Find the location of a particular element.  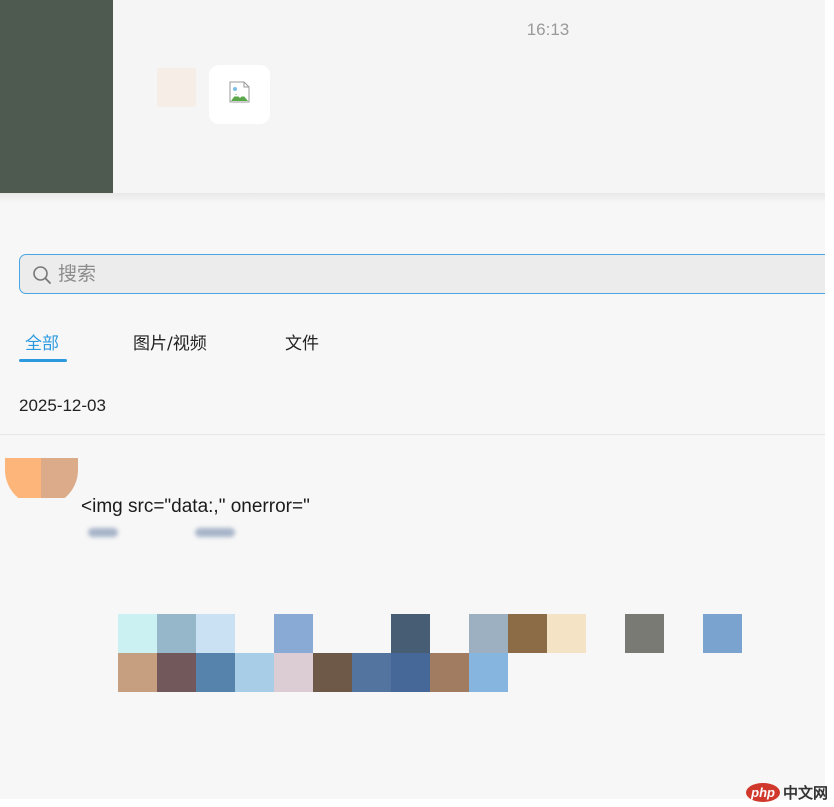

tab-files: 文件 is located at coordinates (302, 344).